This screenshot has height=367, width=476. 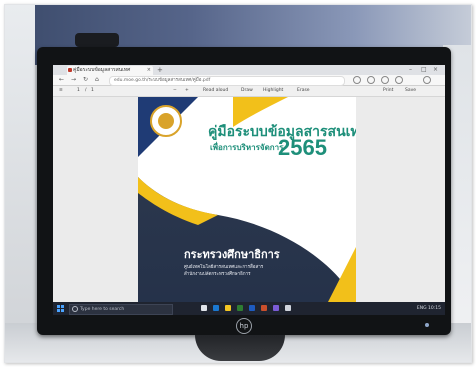 What do you see at coordinates (187, 91) in the screenshot?
I see `zoom-in-button: +` at bounding box center [187, 91].